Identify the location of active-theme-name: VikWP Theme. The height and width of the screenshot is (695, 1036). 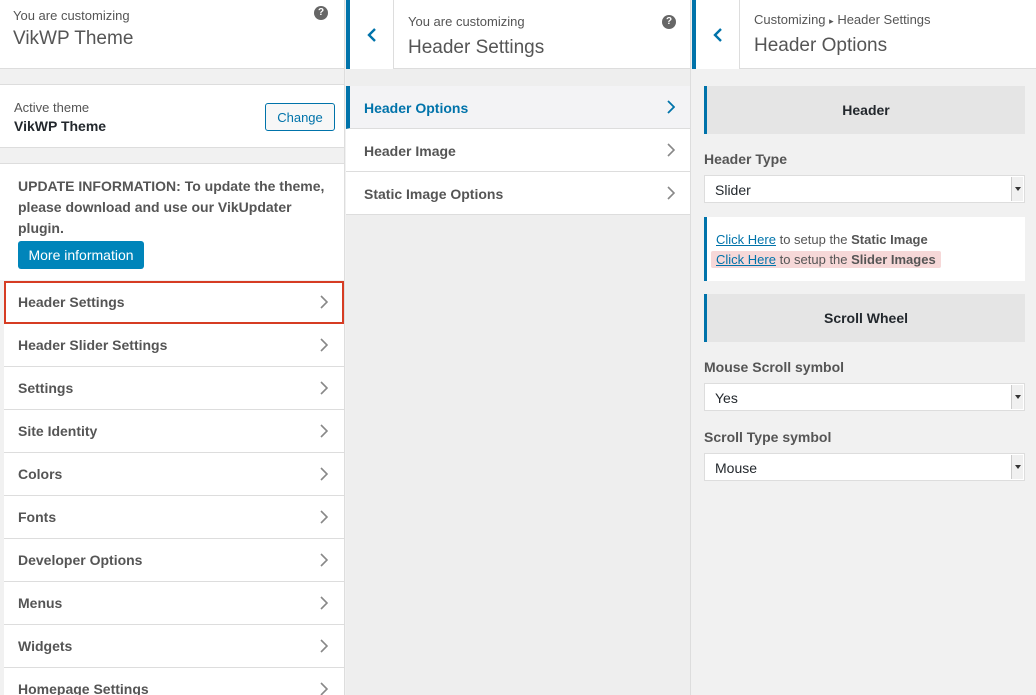
(60, 126).